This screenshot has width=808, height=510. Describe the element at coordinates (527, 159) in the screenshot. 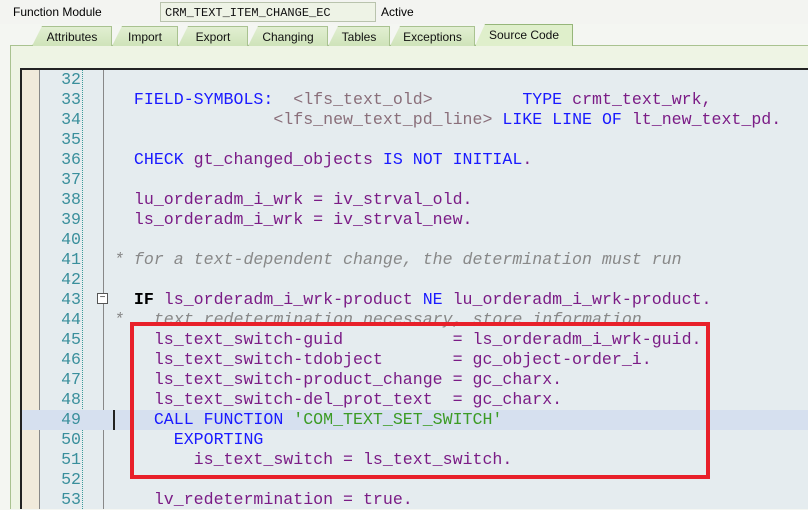

I see `code-token: .` at that location.